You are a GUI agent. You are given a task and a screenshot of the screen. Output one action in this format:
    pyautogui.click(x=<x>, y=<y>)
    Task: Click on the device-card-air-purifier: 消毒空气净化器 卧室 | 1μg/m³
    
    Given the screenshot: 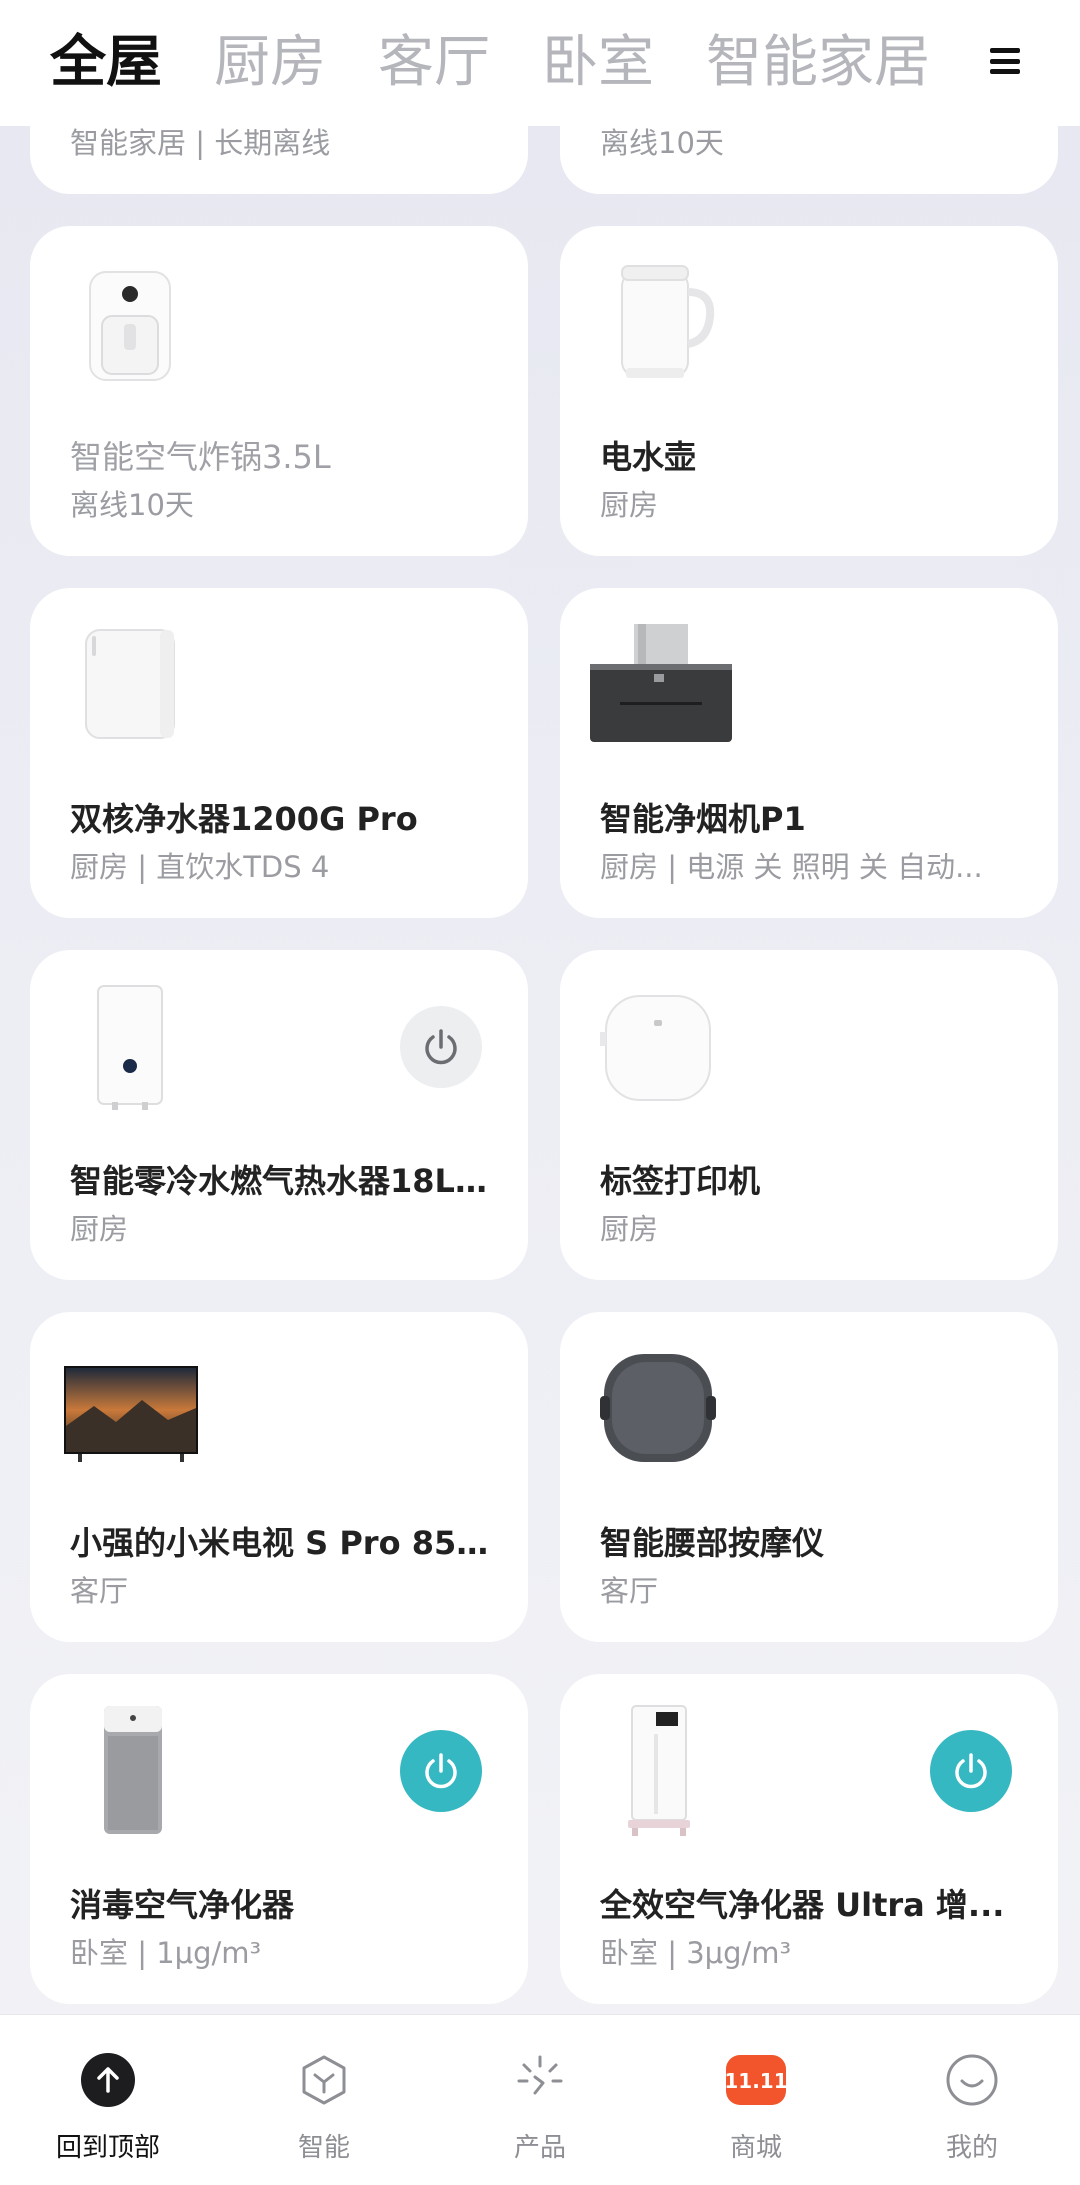 What is the action you would take?
    pyautogui.click(x=279, y=1839)
    